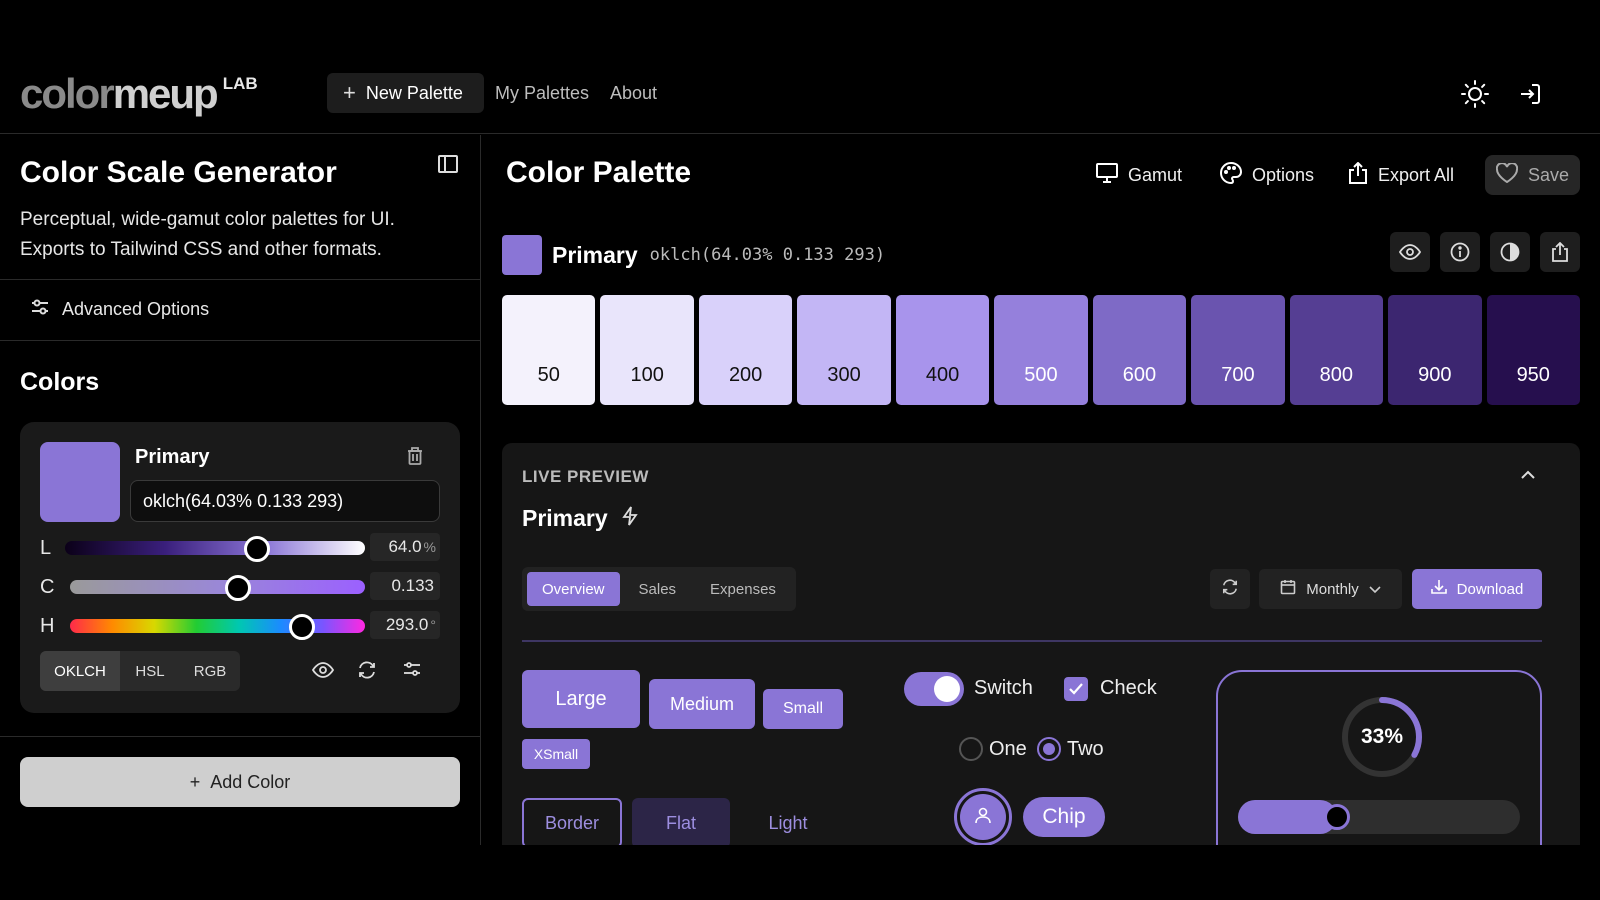  I want to click on primary-swatch, so click(522, 255).